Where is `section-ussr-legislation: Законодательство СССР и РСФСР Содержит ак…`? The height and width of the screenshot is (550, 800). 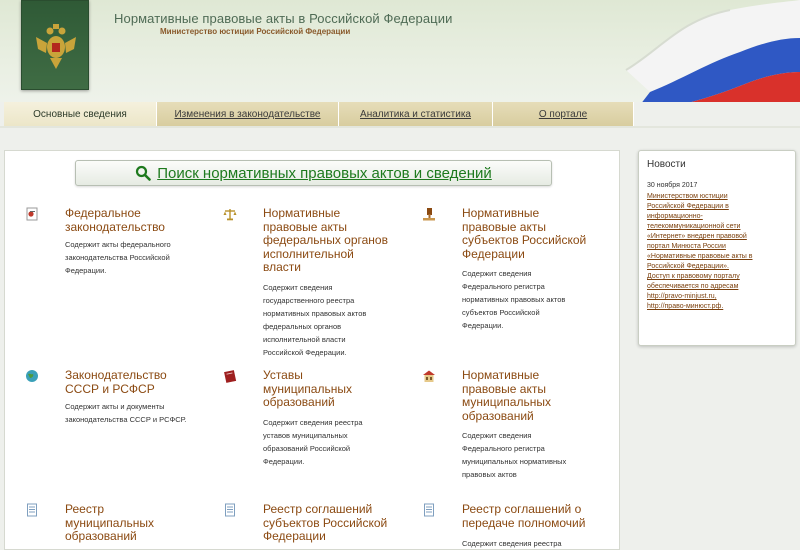
section-ussr-legislation: Законодательство СССР и РСФСР Содержит ак… is located at coordinates (115, 408).